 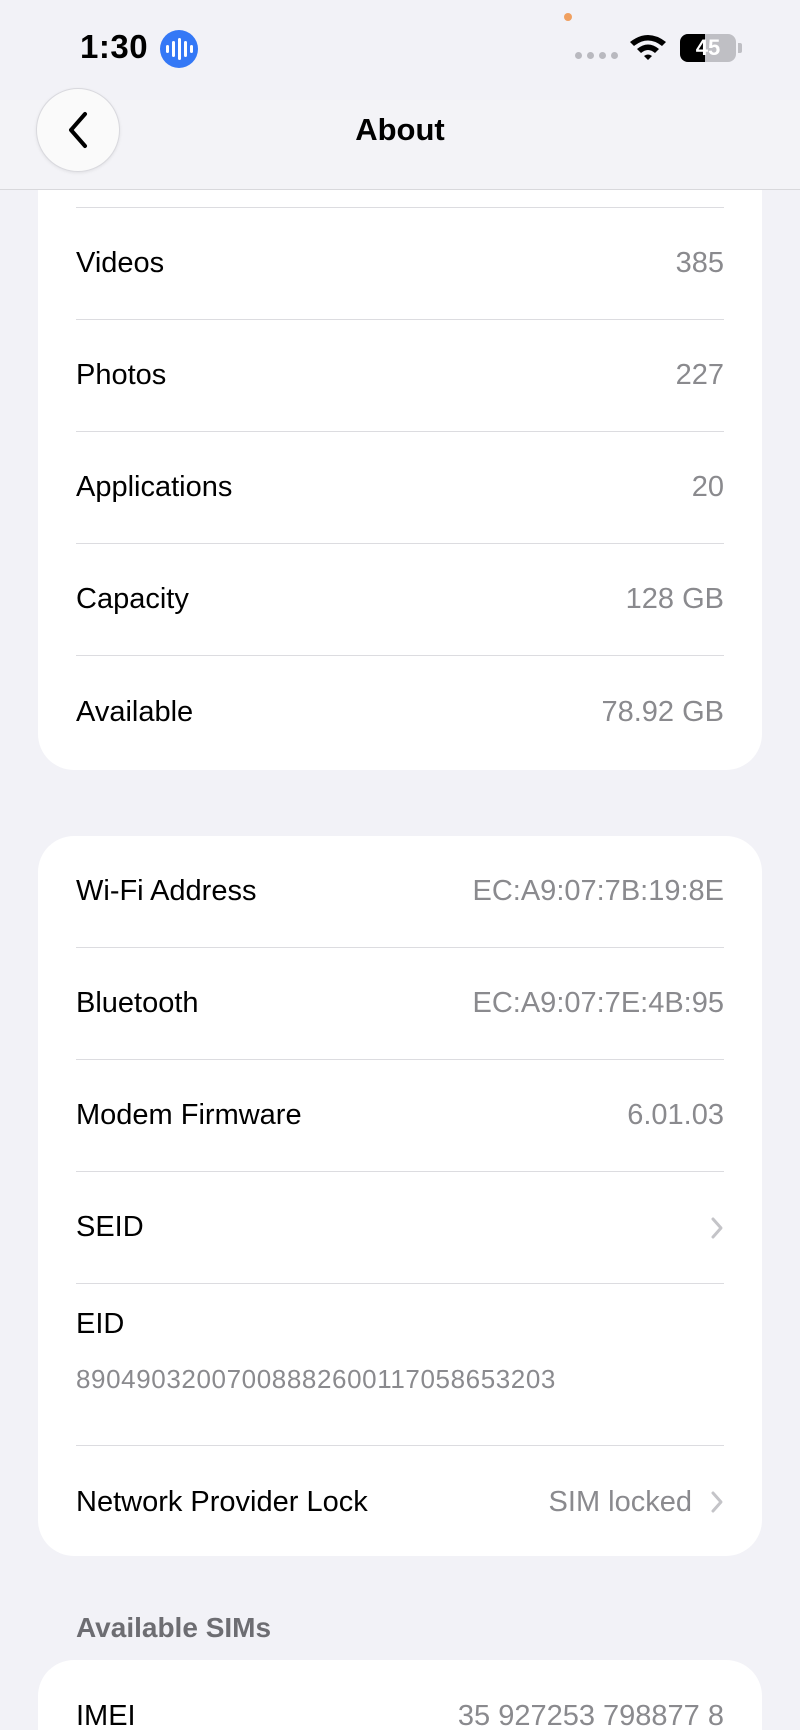 I want to click on battery-percent: 45, so click(x=708, y=47).